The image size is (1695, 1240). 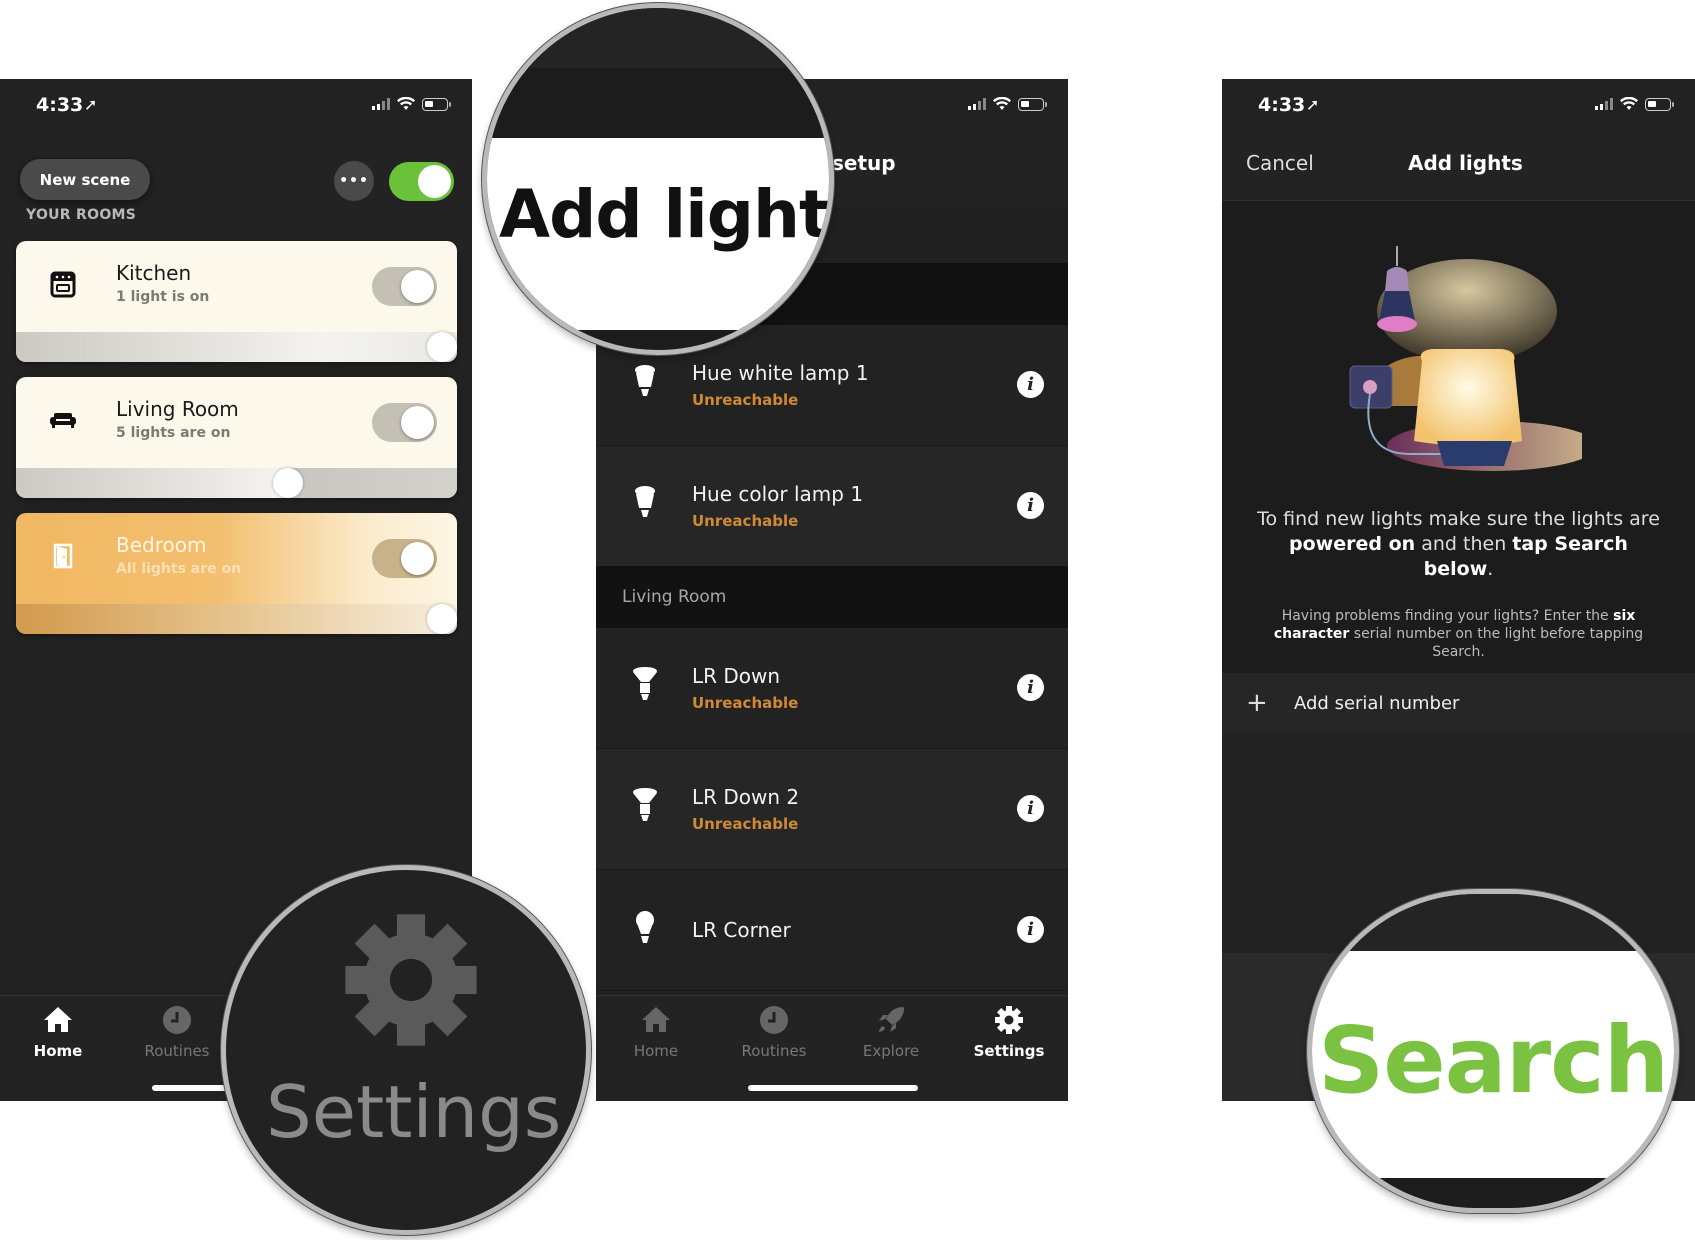 What do you see at coordinates (741, 930) in the screenshot?
I see `light-name: LR Corner` at bounding box center [741, 930].